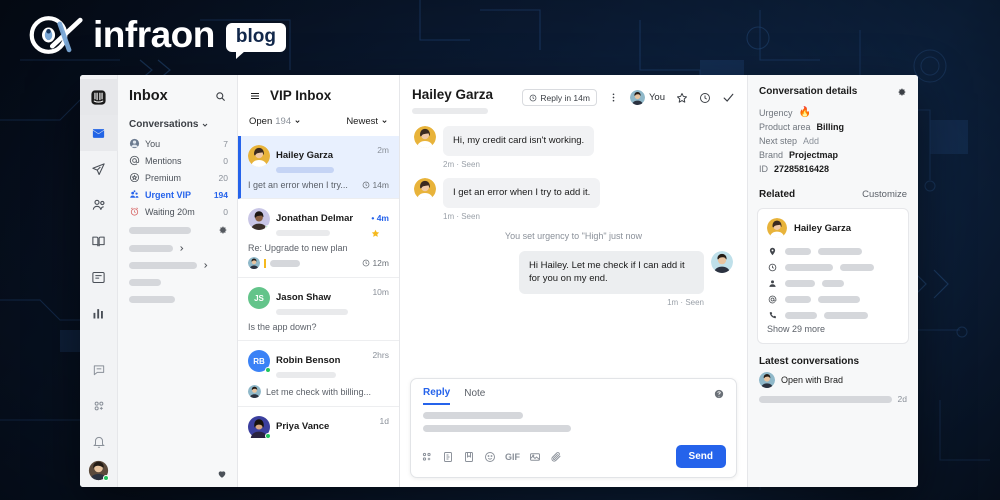 Image resolution: width=1000 pixels, height=500 pixels. Describe the element at coordinates (99, 97) in the screenshot. I see `workspace-logo-icon` at that location.